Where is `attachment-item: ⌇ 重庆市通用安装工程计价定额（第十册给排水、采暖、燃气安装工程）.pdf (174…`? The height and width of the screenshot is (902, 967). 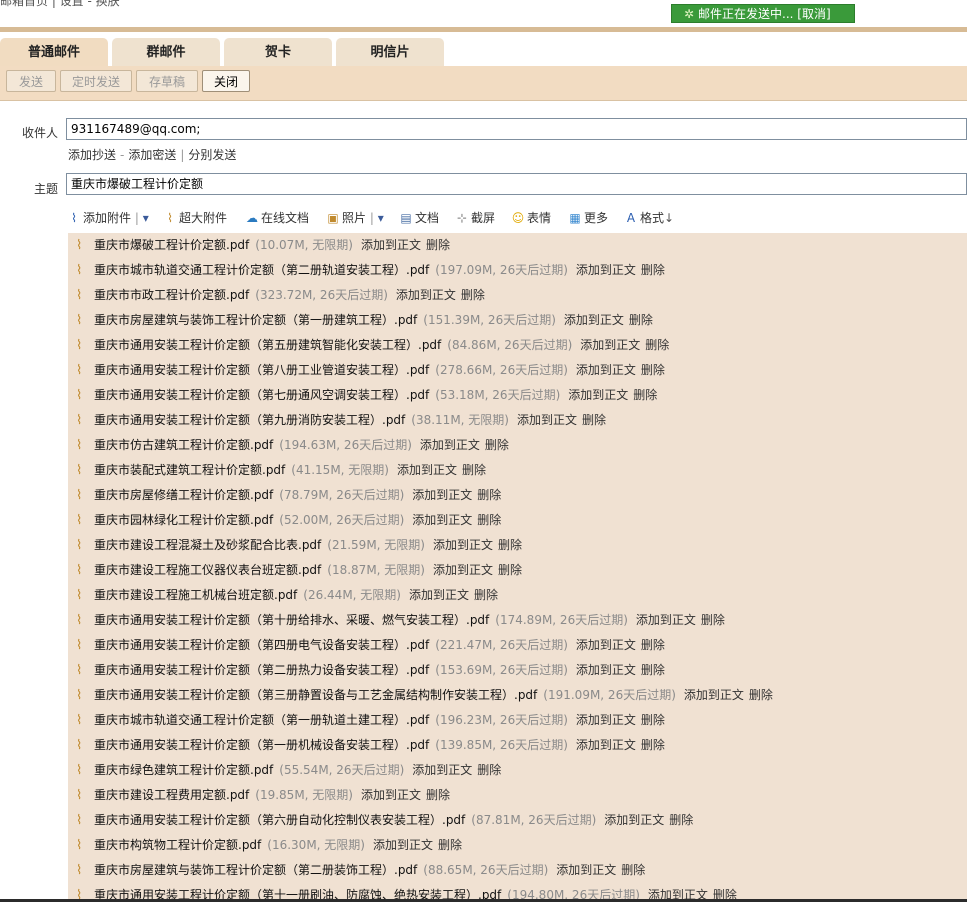 attachment-item: ⌇ 重庆市通用安装工程计价定额（第十册给排水、采暖、燃气安装工程）.pdf (174… is located at coordinates (400, 620).